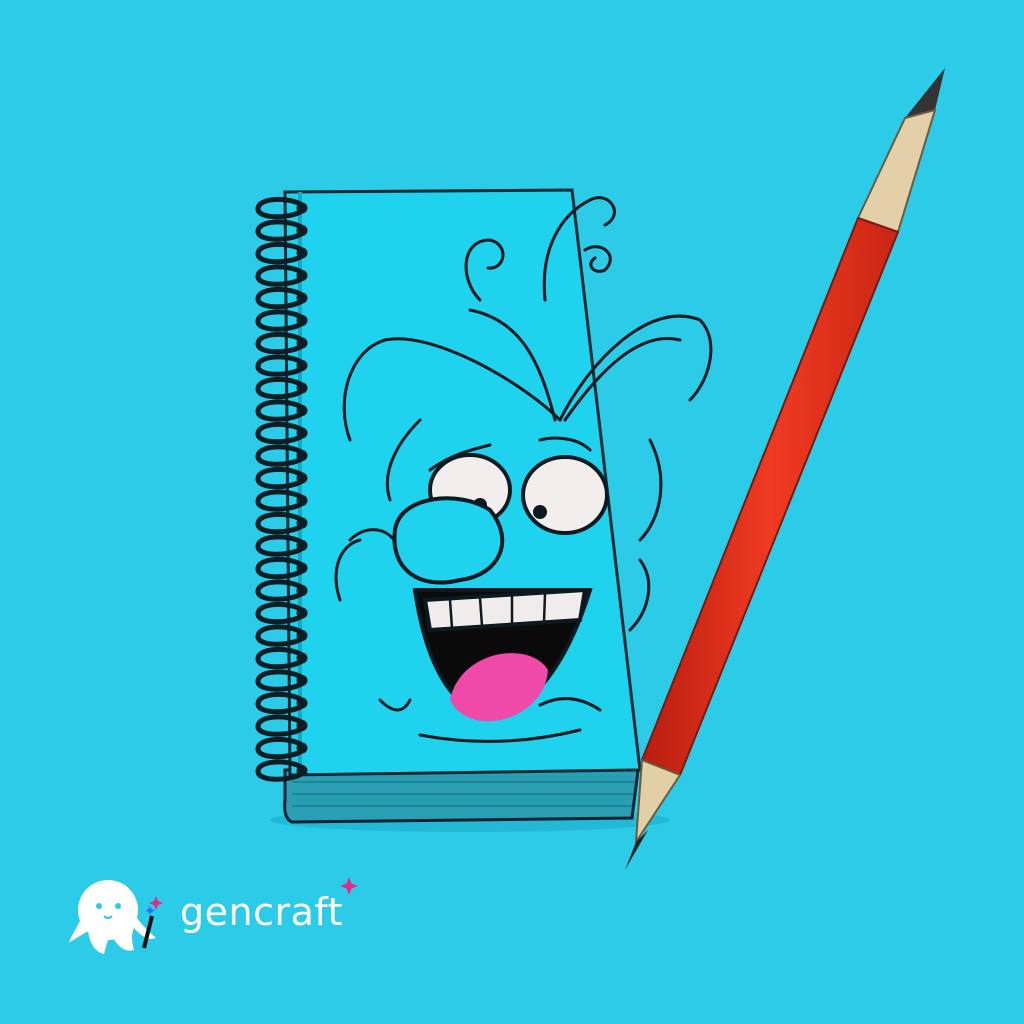 The height and width of the screenshot is (1024, 1024). Describe the element at coordinates (116, 917) in the screenshot. I see `octopus-logo-icon` at that location.